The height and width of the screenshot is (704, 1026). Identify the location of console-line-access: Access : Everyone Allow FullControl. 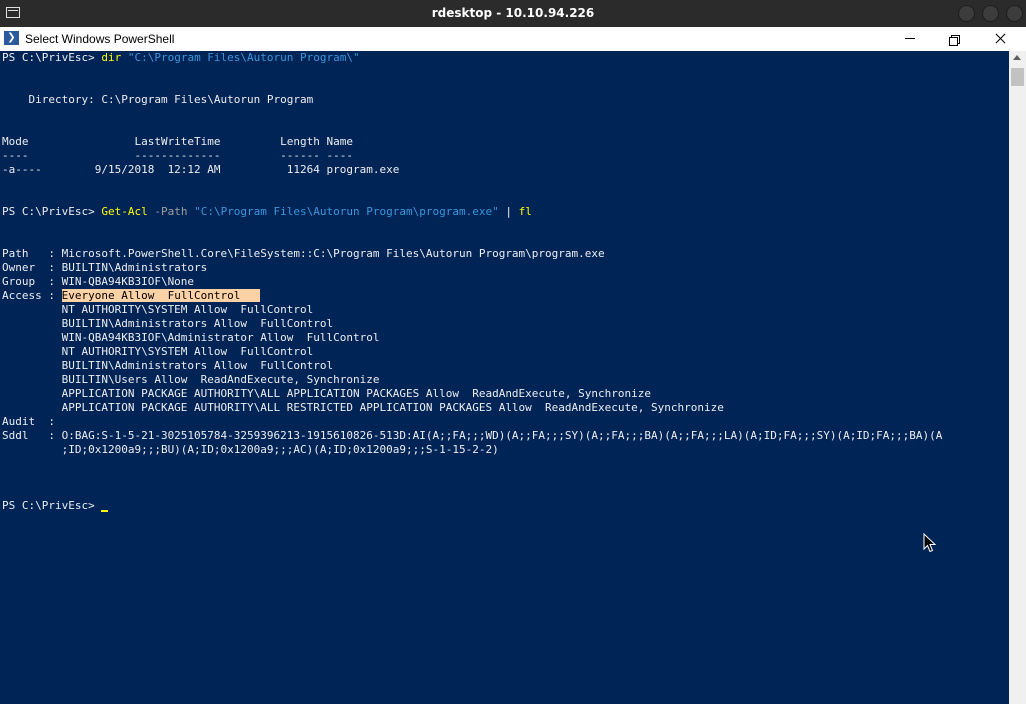
(131, 295).